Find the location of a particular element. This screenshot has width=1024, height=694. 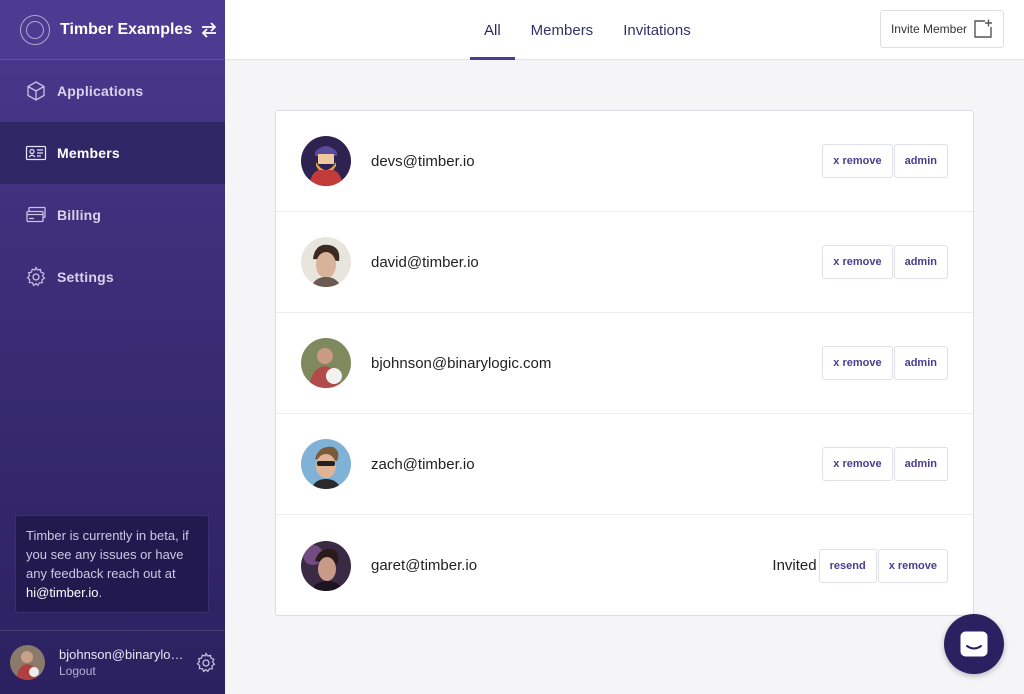

sidebar-item-members: Members is located at coordinates (112, 153).